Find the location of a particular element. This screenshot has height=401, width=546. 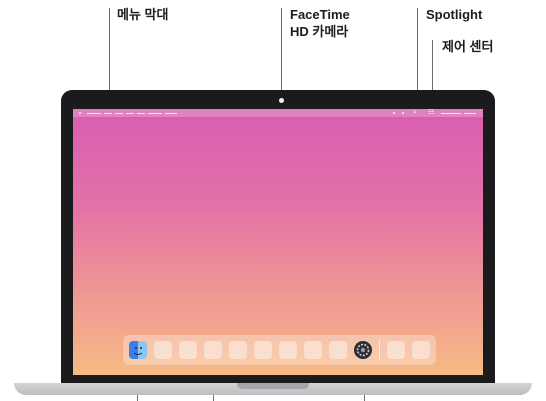

system-settings-icon is located at coordinates (363, 350).